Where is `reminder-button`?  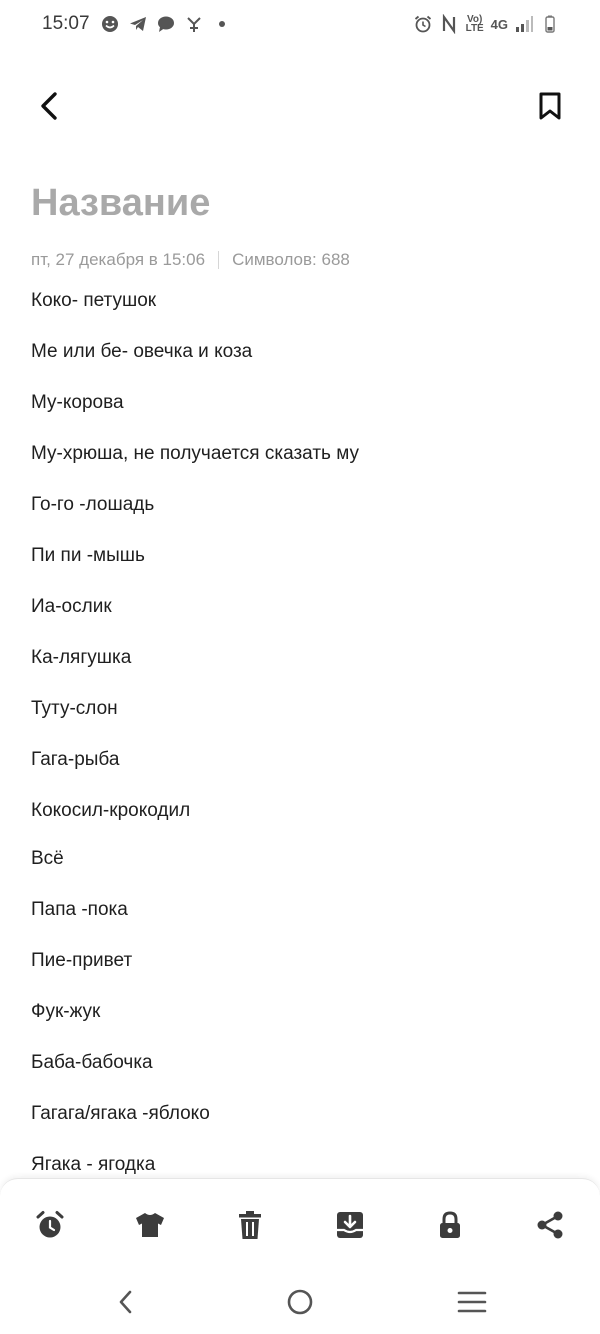
reminder-button is located at coordinates (50, 1225).